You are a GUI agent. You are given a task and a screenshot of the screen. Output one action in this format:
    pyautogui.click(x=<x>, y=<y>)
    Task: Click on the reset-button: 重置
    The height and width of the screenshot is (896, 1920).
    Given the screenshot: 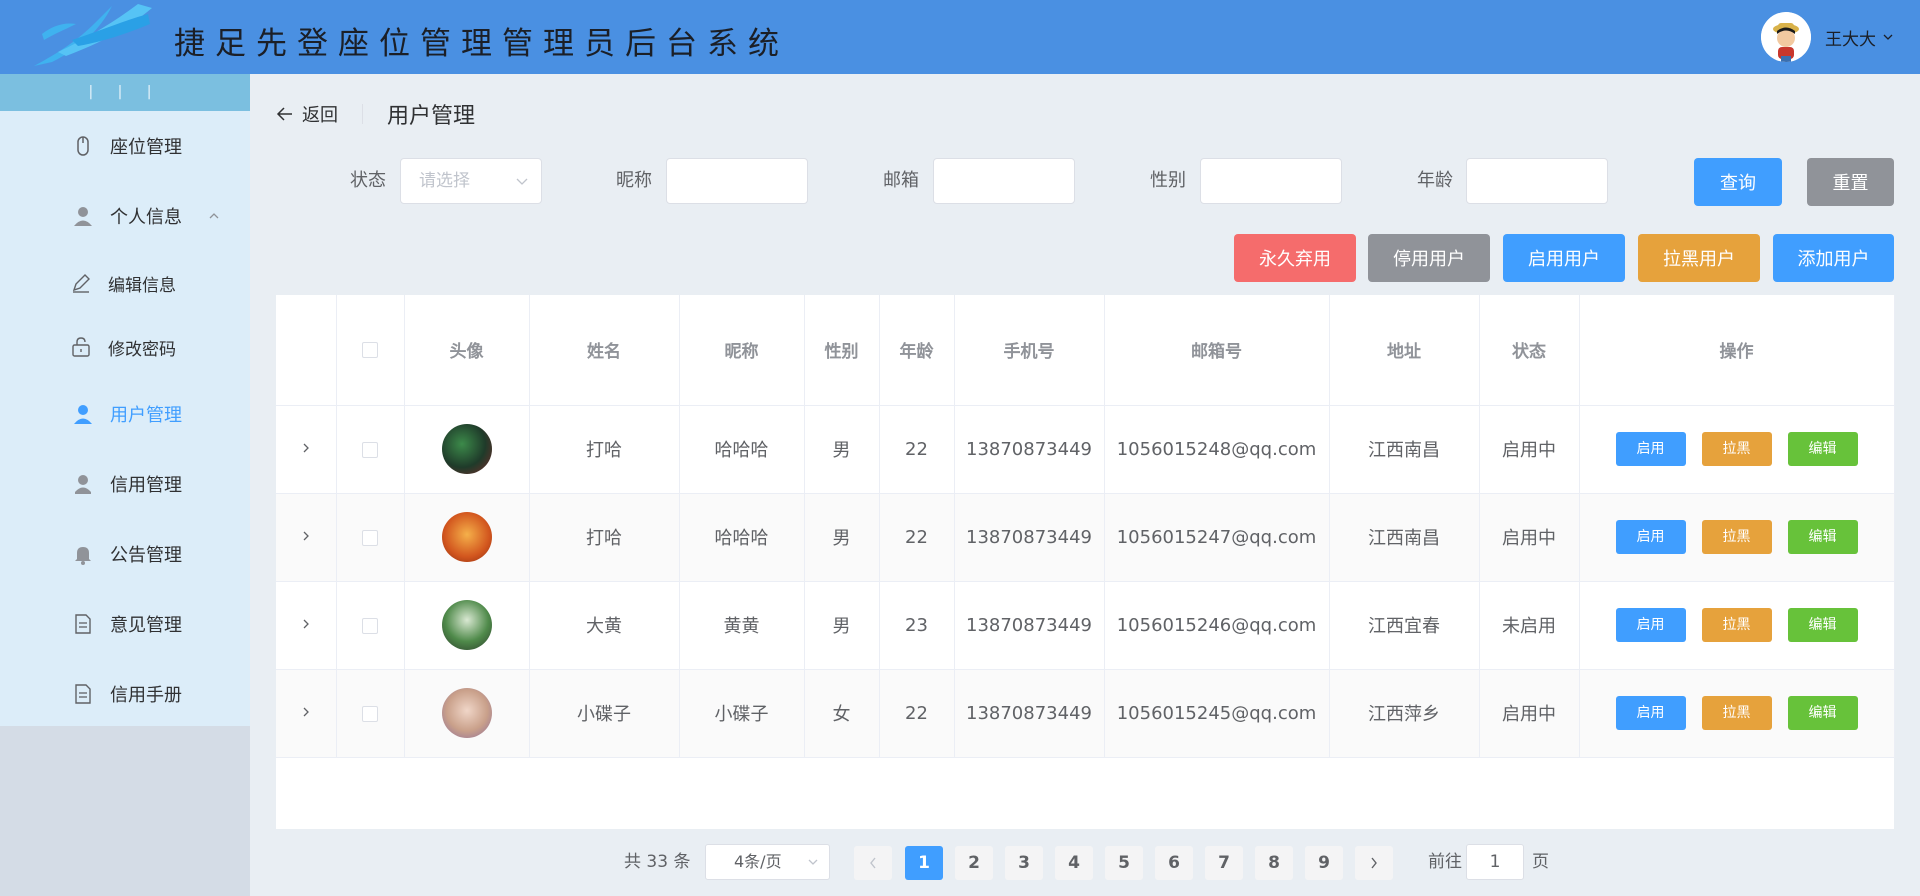 What is the action you would take?
    pyautogui.click(x=1850, y=182)
    